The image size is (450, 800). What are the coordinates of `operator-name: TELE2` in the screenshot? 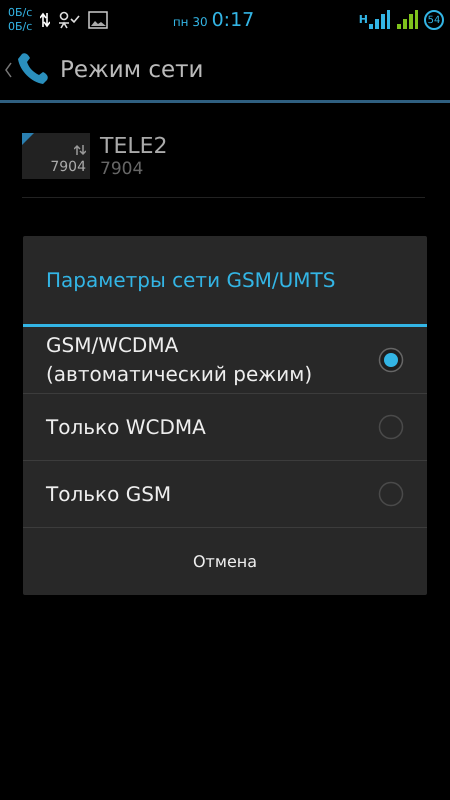 It's located at (134, 146).